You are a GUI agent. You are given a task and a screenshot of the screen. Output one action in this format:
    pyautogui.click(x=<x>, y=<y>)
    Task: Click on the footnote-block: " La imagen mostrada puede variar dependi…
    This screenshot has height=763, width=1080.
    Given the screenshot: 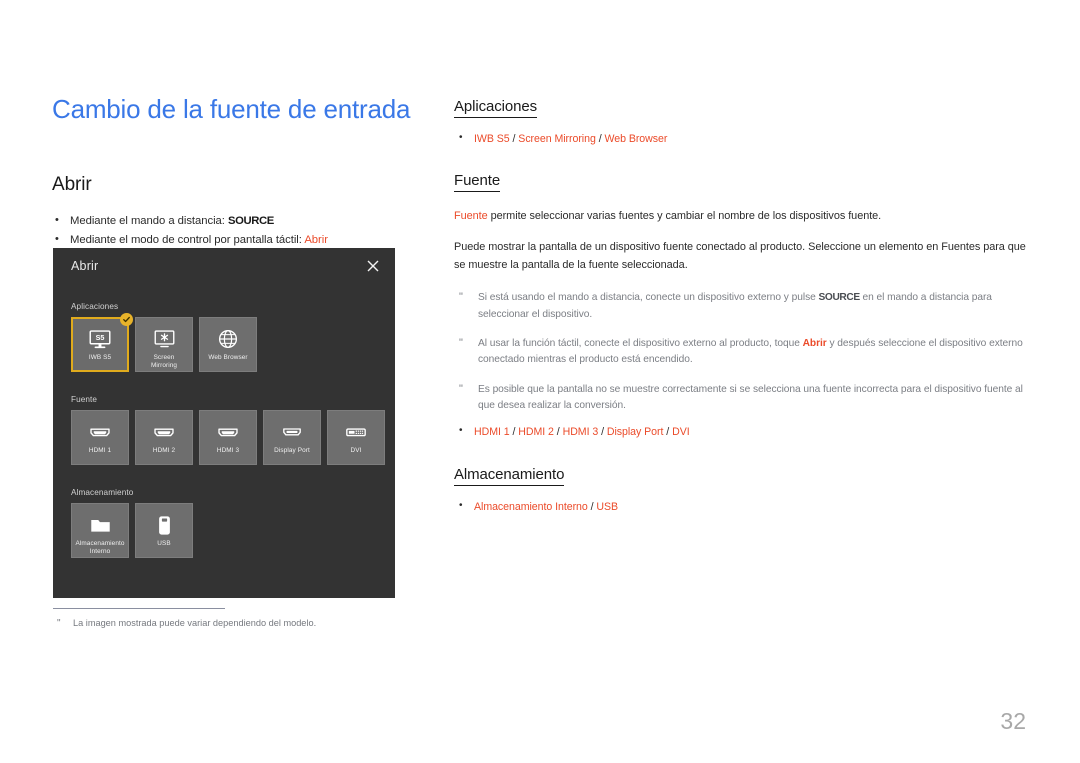 What is the action you would take?
    pyautogui.click(x=233, y=619)
    